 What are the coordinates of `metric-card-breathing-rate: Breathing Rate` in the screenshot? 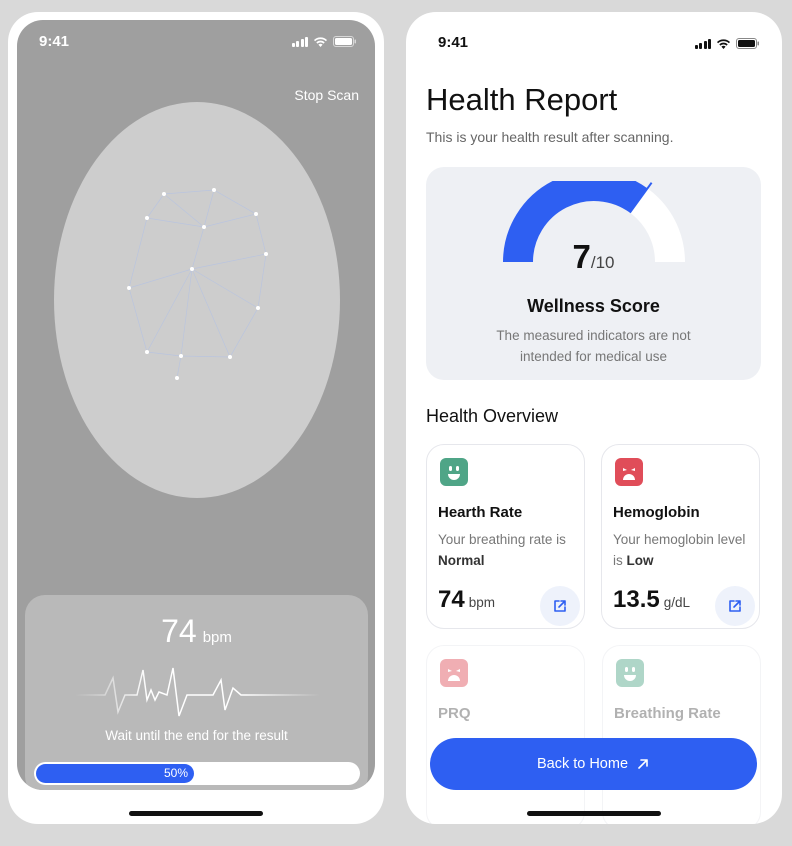 It's located at (681, 734).